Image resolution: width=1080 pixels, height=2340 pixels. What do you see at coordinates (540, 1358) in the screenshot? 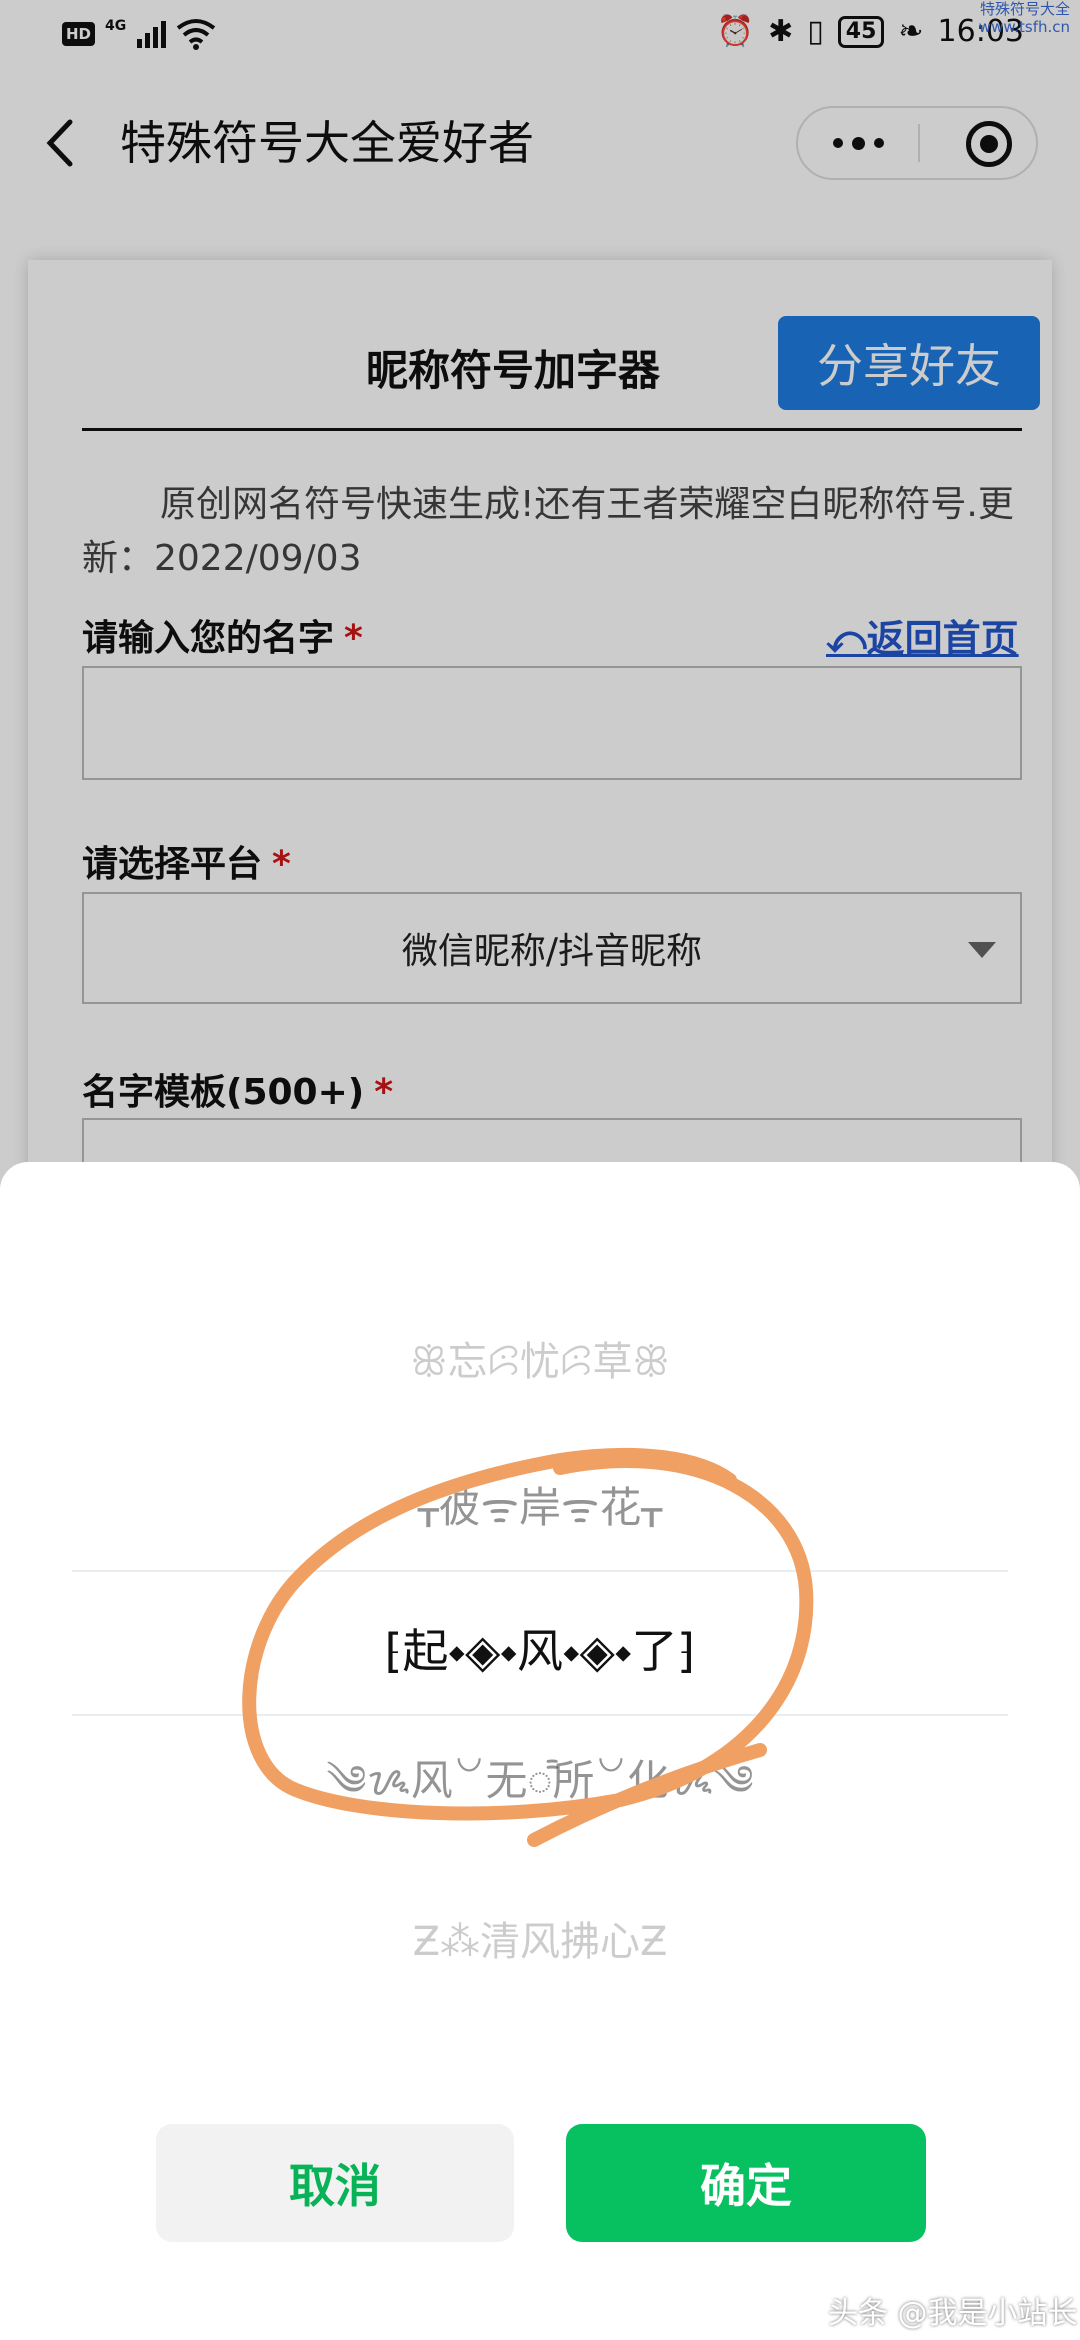
I see `picker-option: ꕥ忘ꕸ忧ꕸ草ꕥ` at bounding box center [540, 1358].